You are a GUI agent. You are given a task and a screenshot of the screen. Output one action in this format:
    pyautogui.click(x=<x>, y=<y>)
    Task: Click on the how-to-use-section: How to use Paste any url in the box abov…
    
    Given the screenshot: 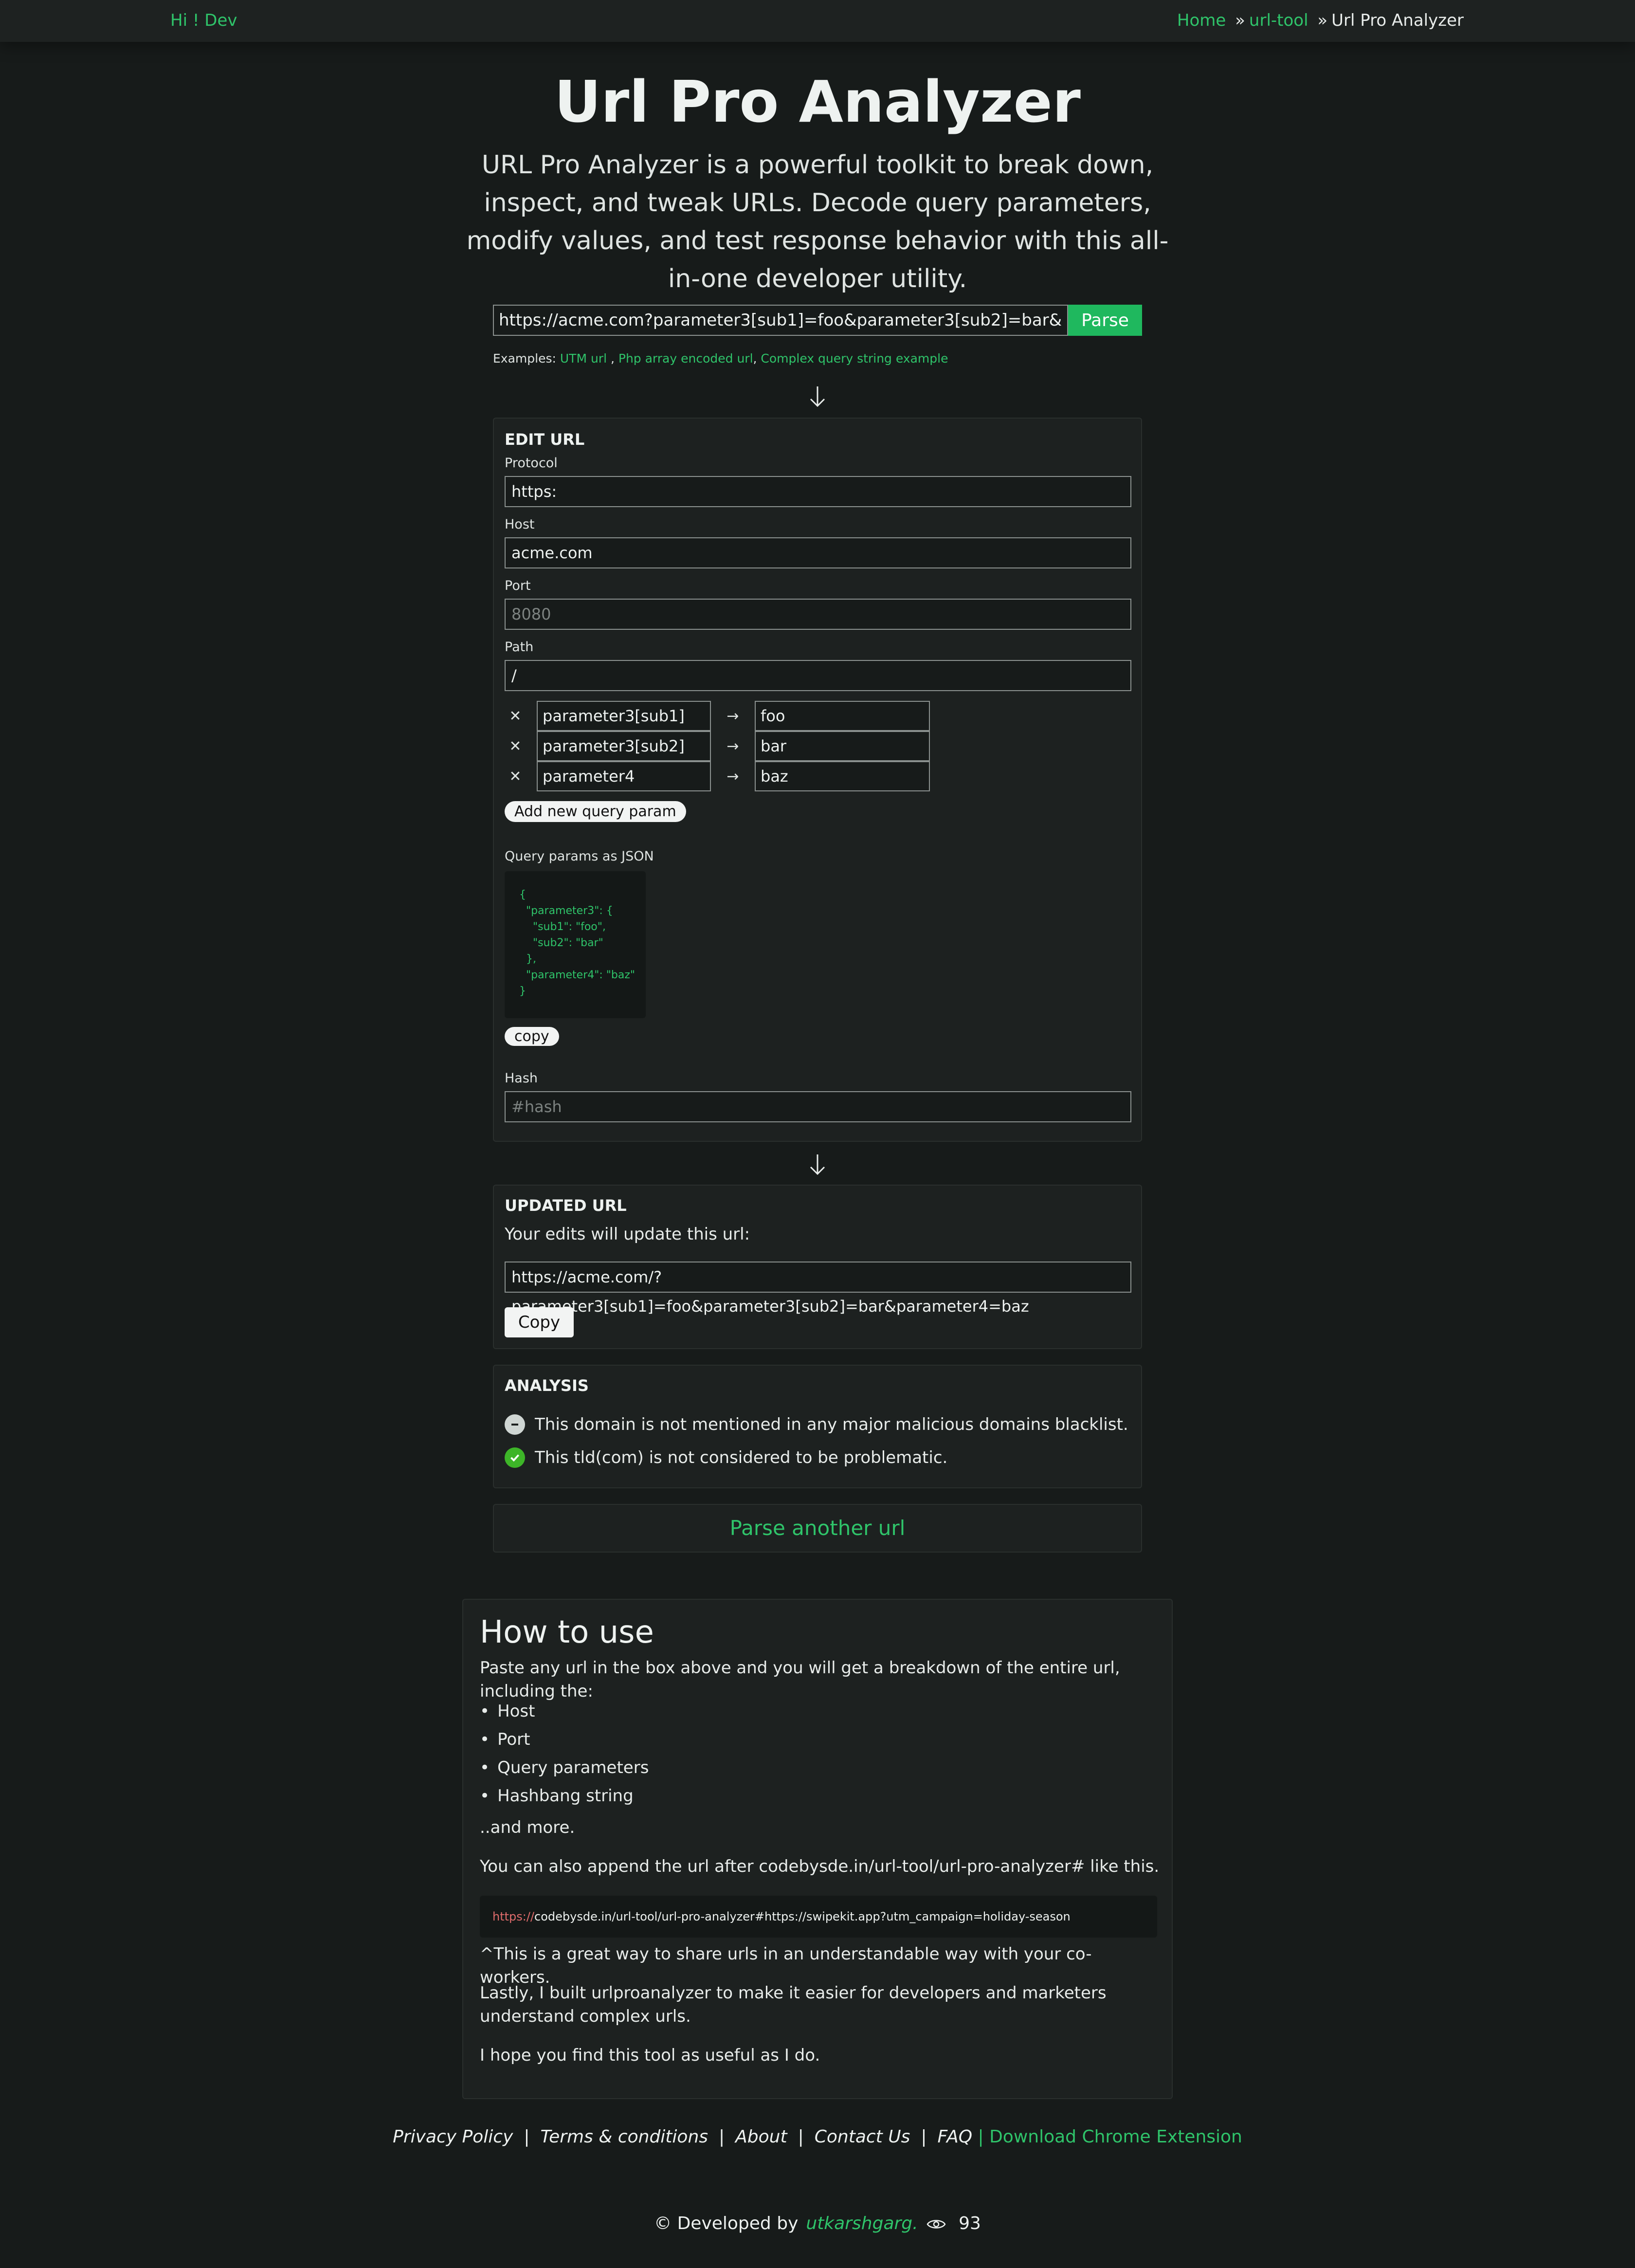 What is the action you would take?
    pyautogui.click(x=817, y=1849)
    